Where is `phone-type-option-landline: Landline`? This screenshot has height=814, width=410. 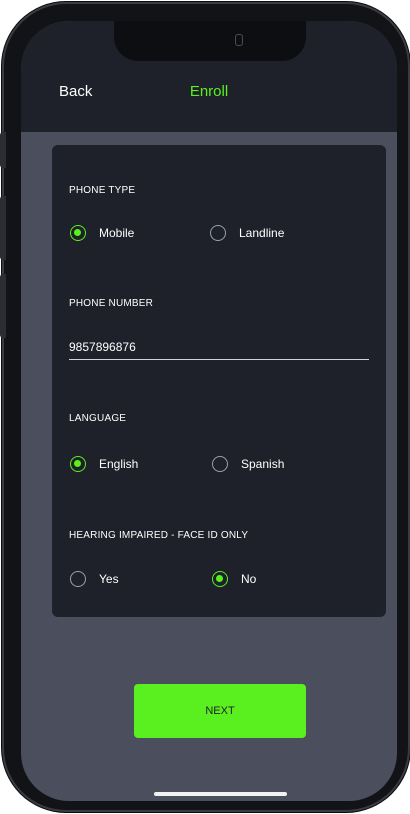
phone-type-option-landline: Landline is located at coordinates (247, 233).